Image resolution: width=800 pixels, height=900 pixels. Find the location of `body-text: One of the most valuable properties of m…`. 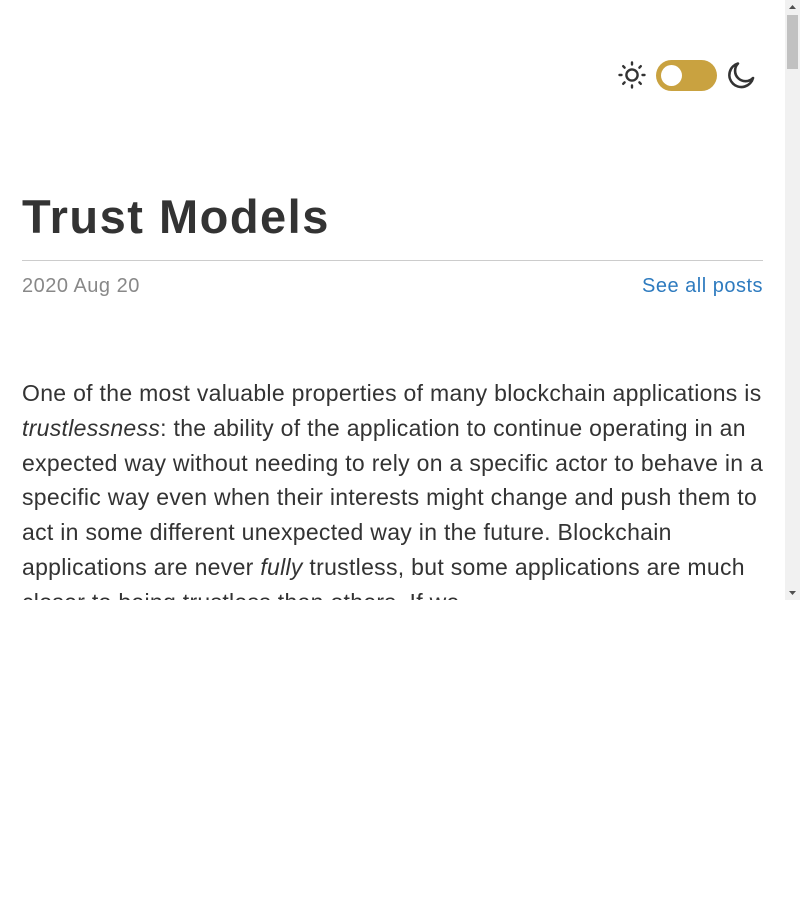

body-text: One of the most valuable properties of m… is located at coordinates (392, 393).